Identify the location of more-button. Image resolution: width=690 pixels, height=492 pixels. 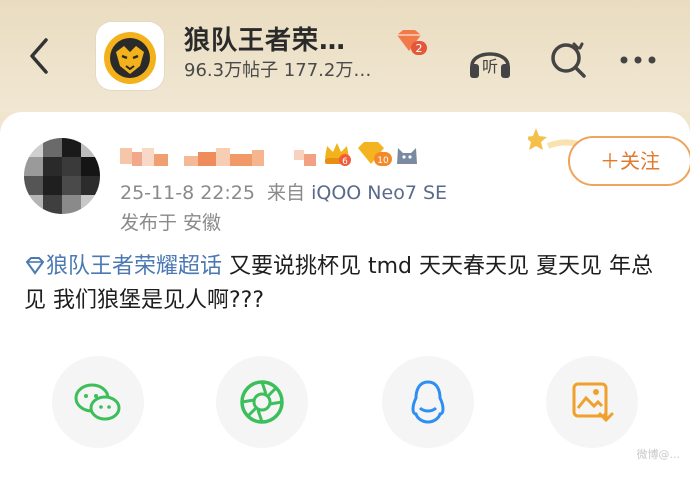
(638, 60).